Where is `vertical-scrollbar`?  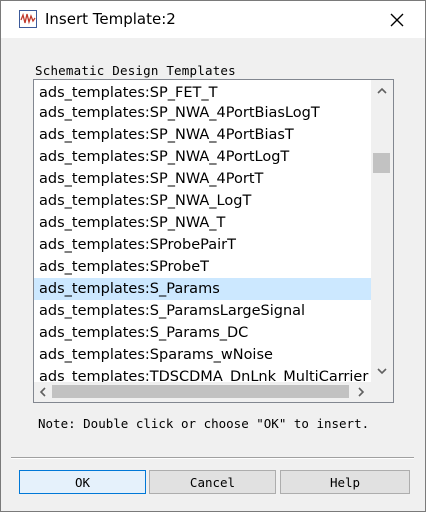 vertical-scrollbar is located at coordinates (382, 231).